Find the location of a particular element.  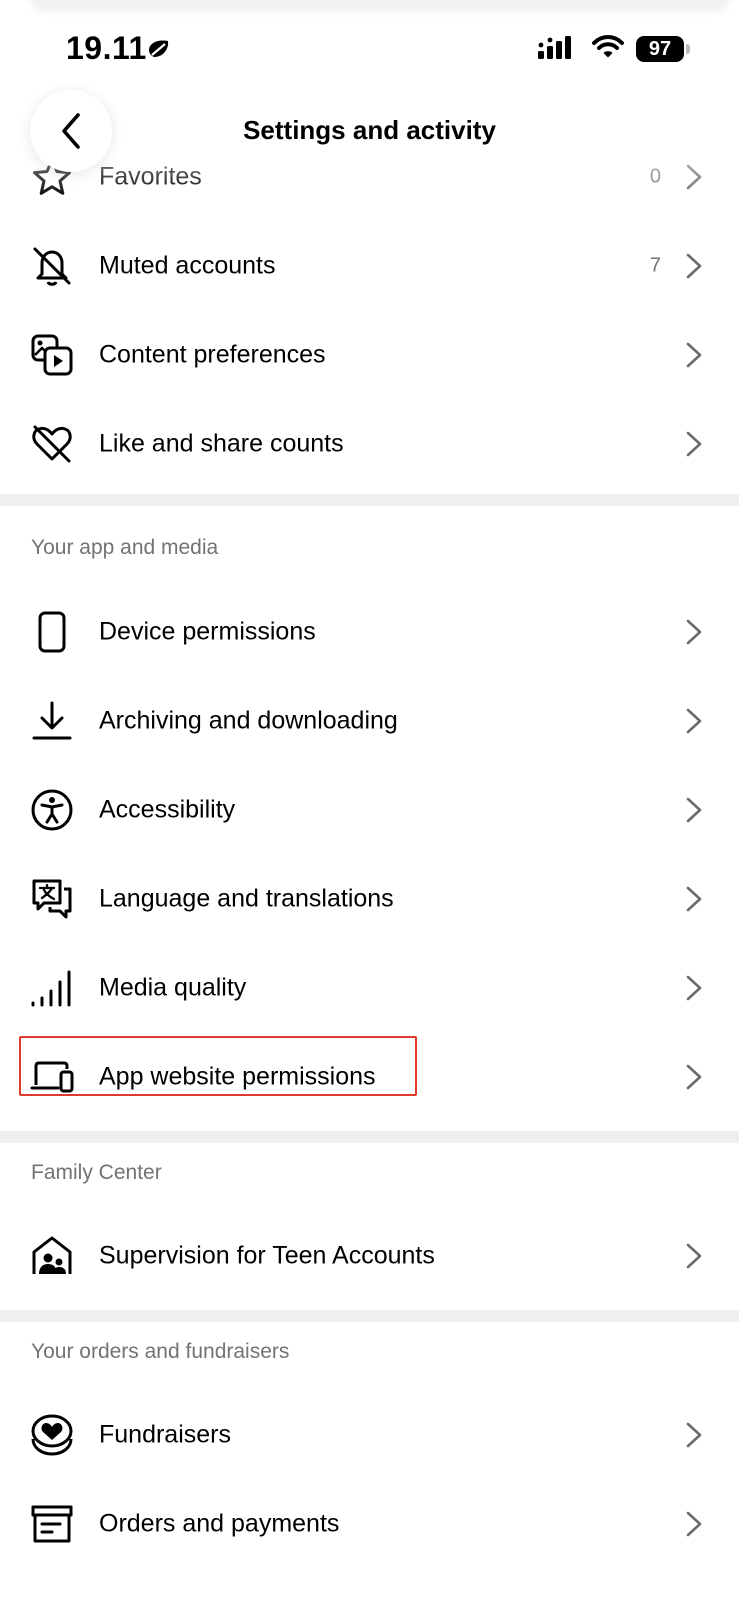

settings-item-label: Device permissions is located at coordinates (207, 631).